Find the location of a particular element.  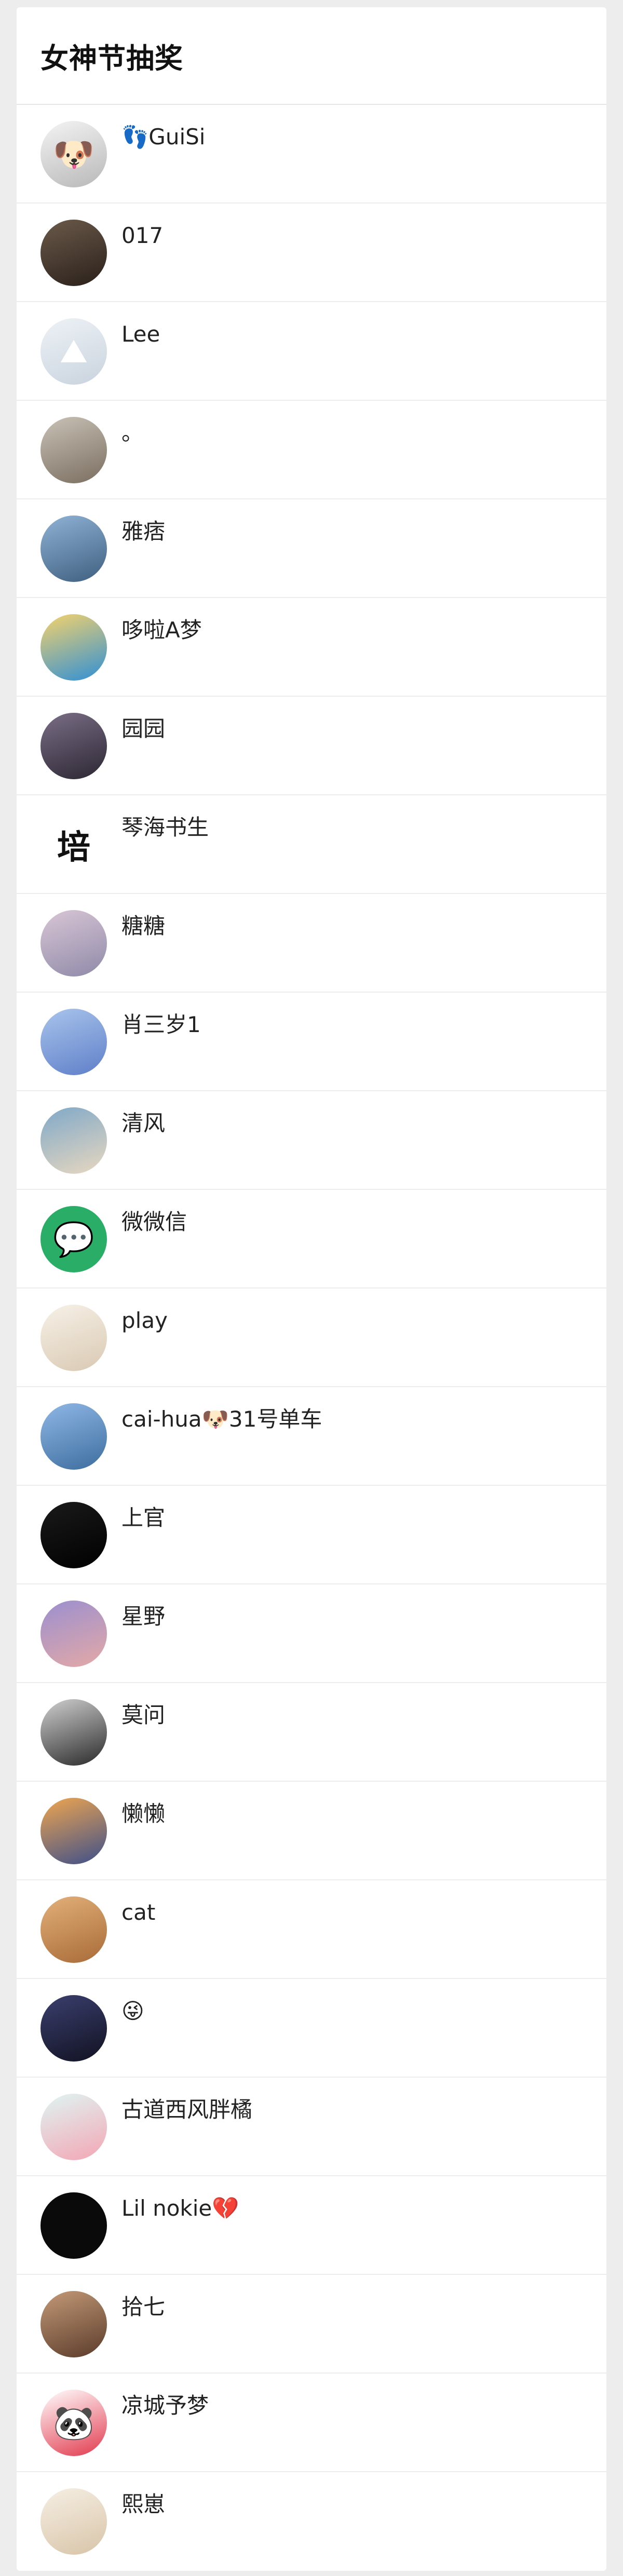

cartoon-dog-avatar: 🐶 is located at coordinates (73, 154).